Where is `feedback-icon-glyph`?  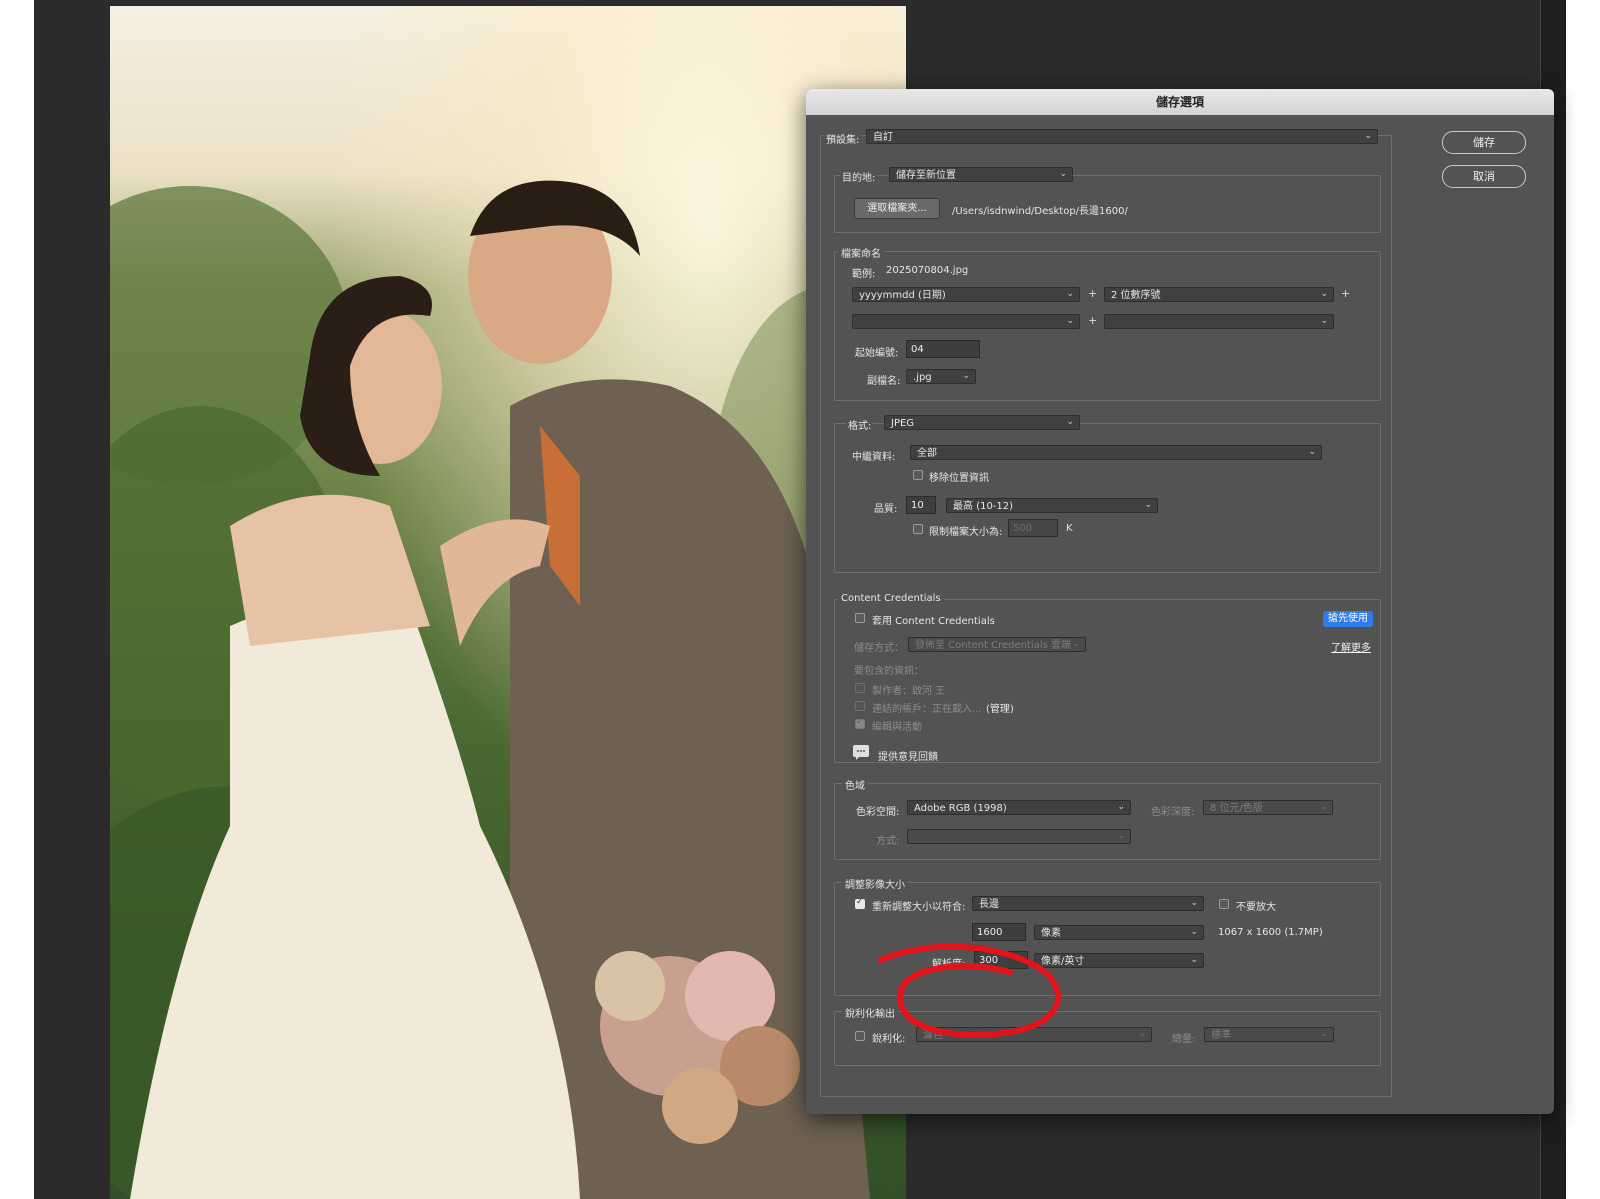 feedback-icon-glyph is located at coordinates (860, 755).